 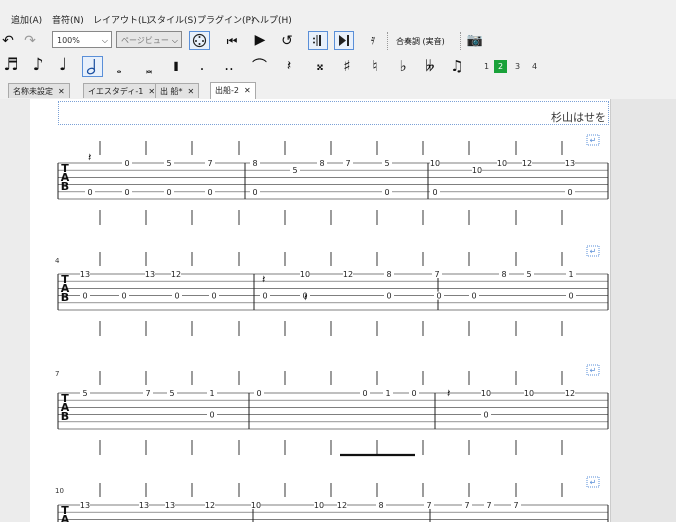 I want to click on measure-number: 4, so click(x=57, y=261).